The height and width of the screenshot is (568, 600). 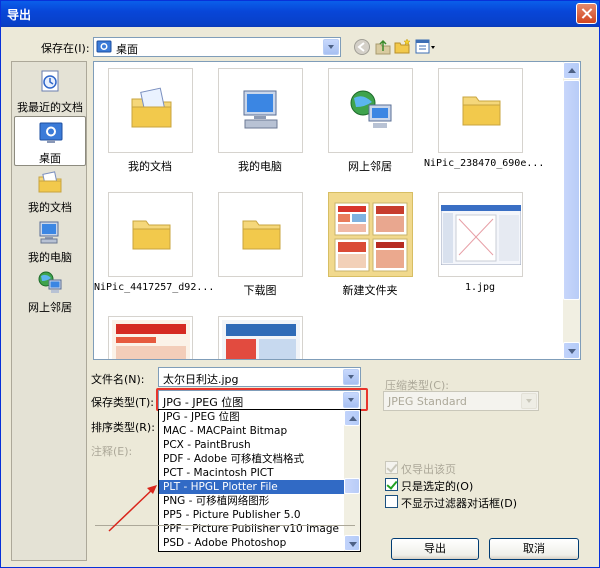 What do you see at coordinates (50, 107) in the screenshot?
I see `place-label: 我最近的文档` at bounding box center [50, 107].